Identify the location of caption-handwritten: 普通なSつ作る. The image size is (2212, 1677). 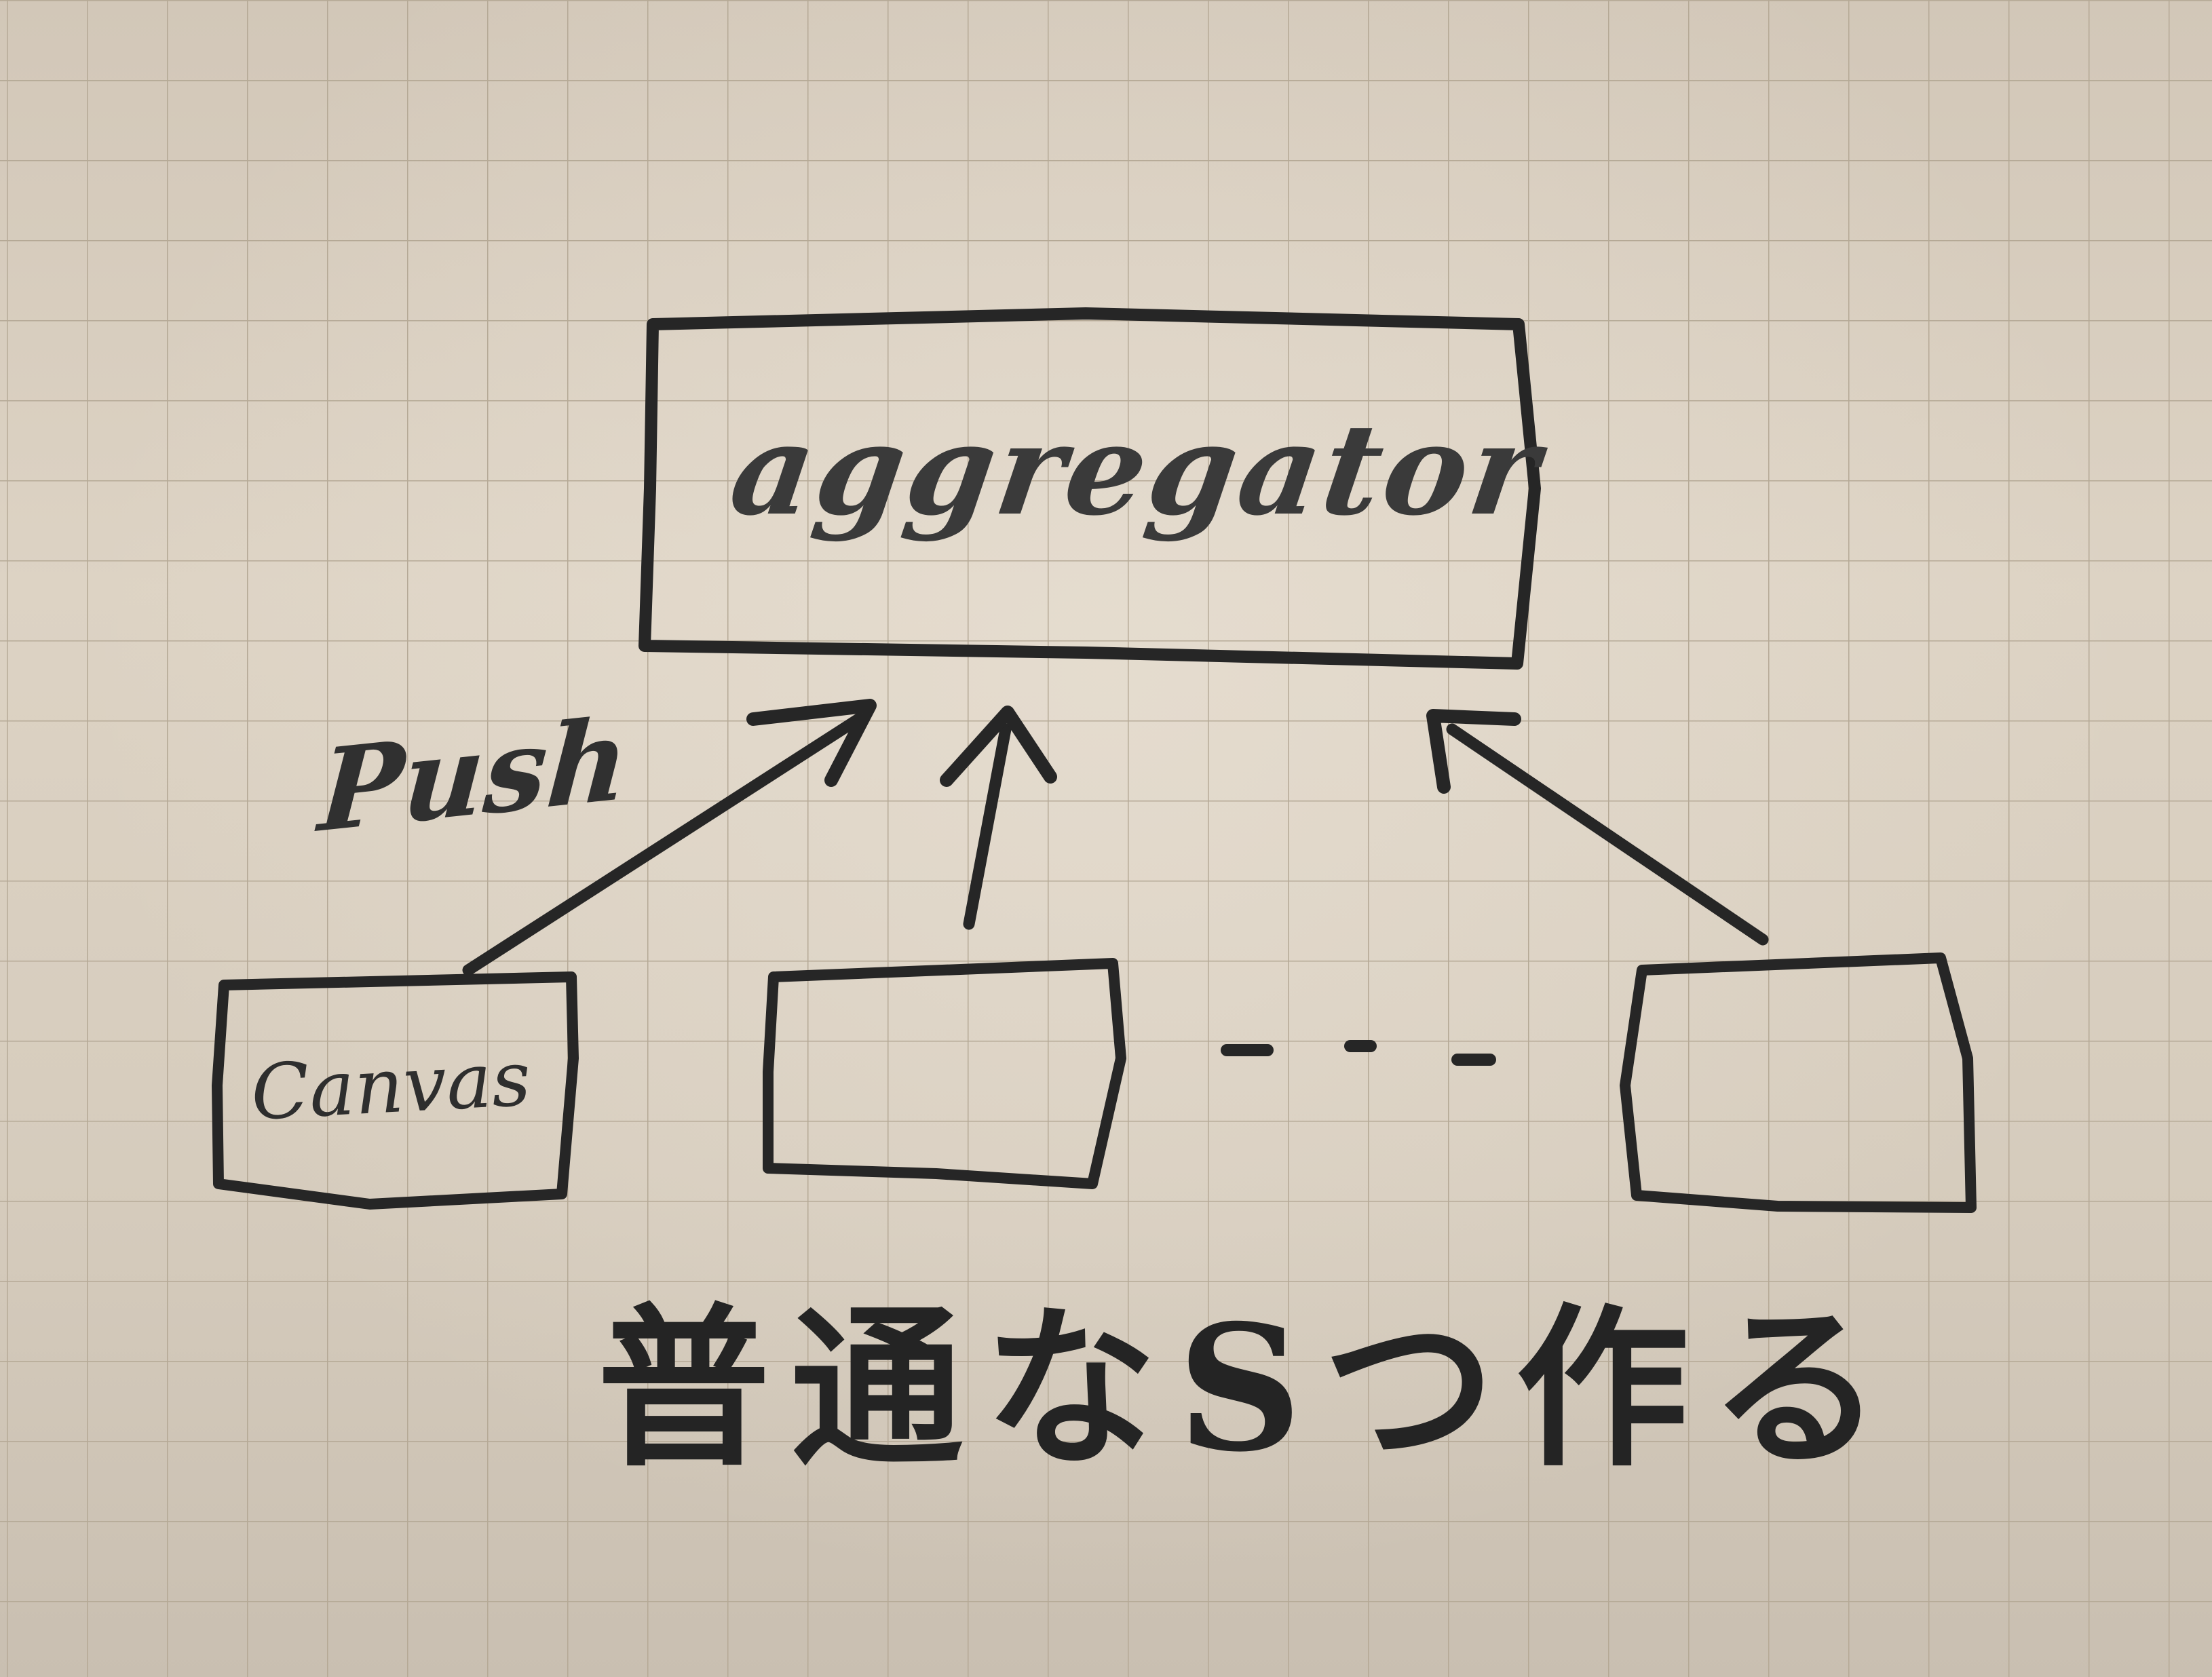
(1250, 1389).